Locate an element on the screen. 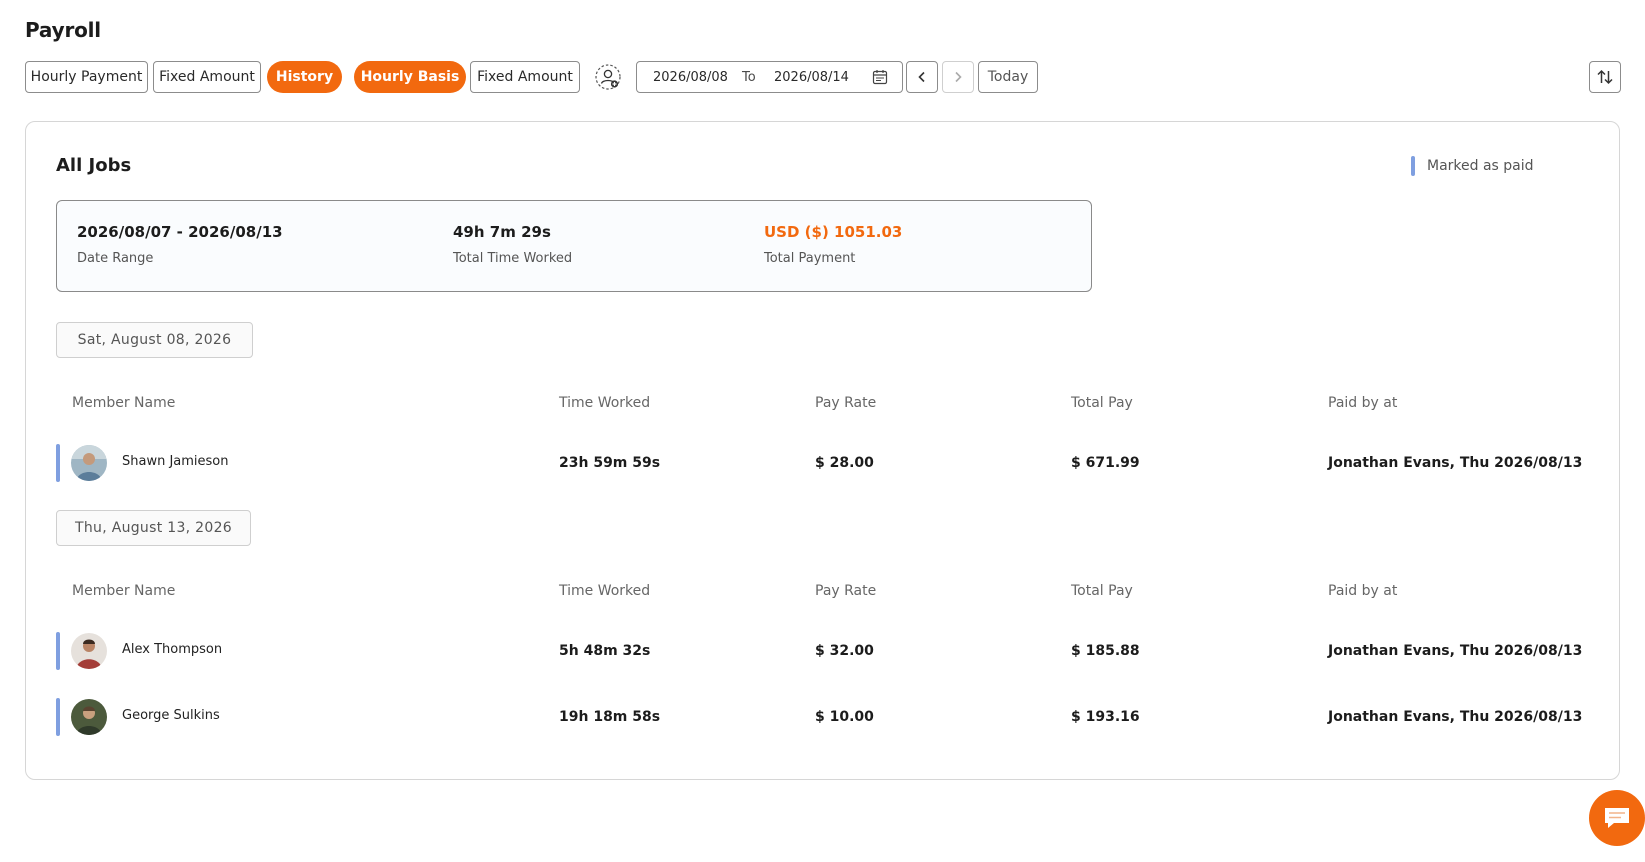  date-to: 2026/08/14 is located at coordinates (811, 77).